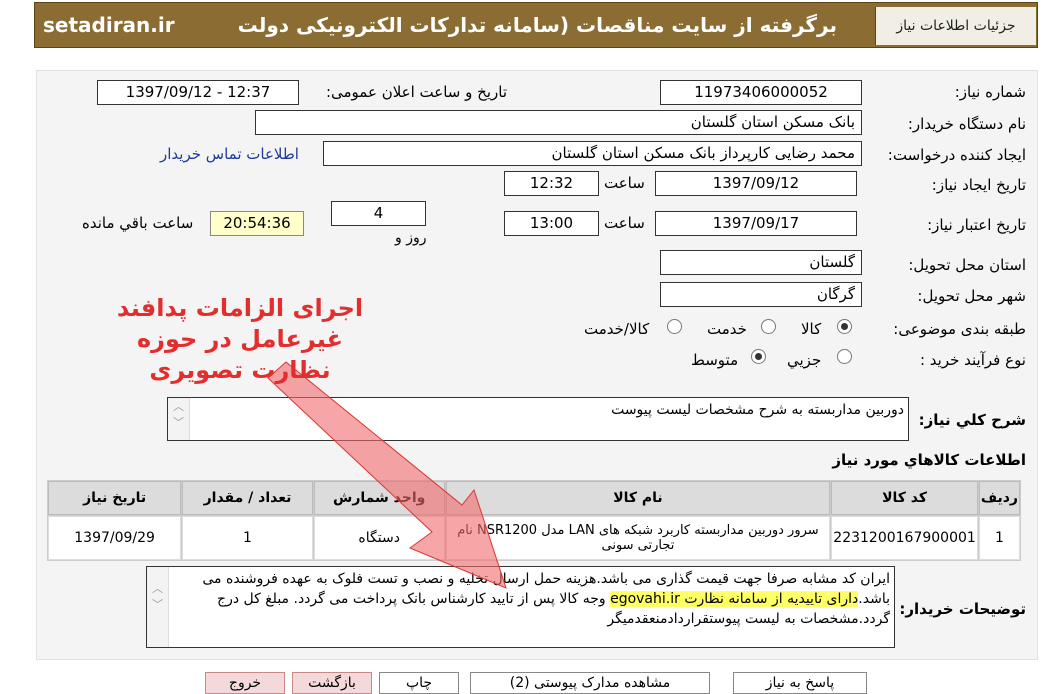 Image resolution: width=1050 pixels, height=694 pixels. What do you see at coordinates (800, 683) in the screenshot?
I see `answer-button: پاسخ به نیاز` at bounding box center [800, 683].